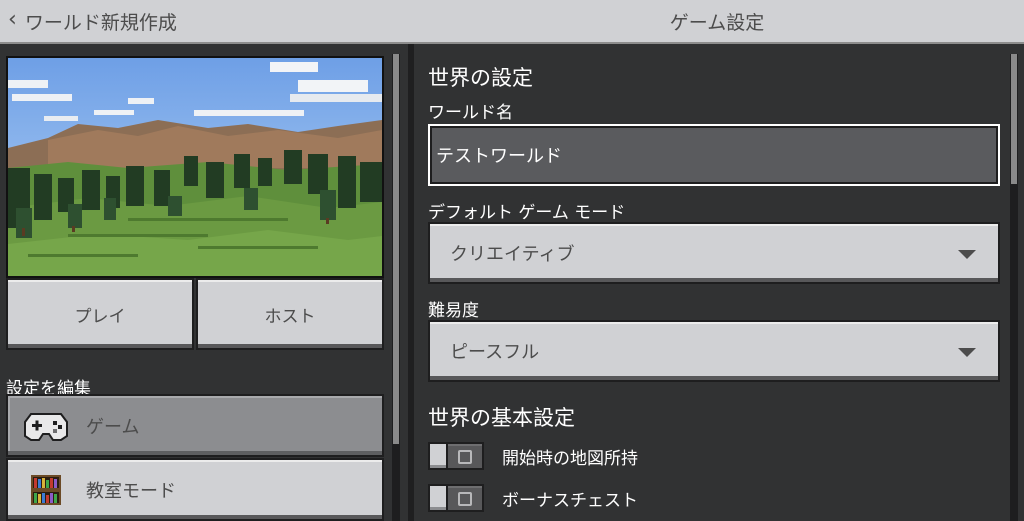 The height and width of the screenshot is (521, 1024). What do you see at coordinates (46, 426) in the screenshot?
I see `gamepad-icon` at bounding box center [46, 426].